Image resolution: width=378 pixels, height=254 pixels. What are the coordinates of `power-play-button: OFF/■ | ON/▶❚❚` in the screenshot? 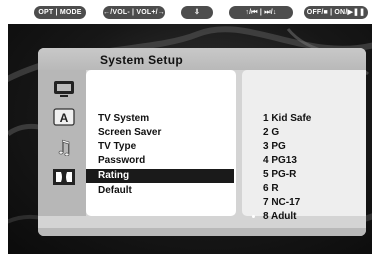 It's located at (336, 12).